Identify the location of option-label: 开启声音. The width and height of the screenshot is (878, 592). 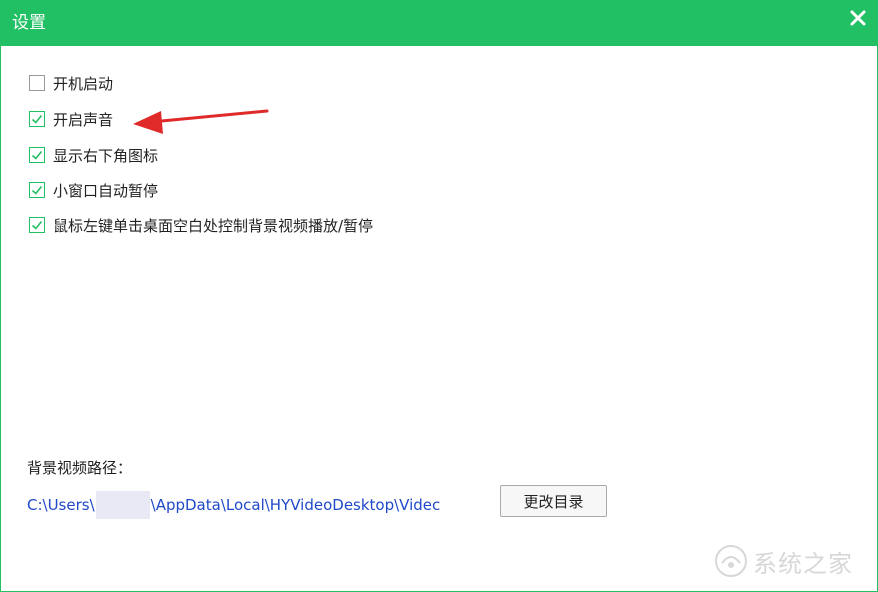
(83, 119).